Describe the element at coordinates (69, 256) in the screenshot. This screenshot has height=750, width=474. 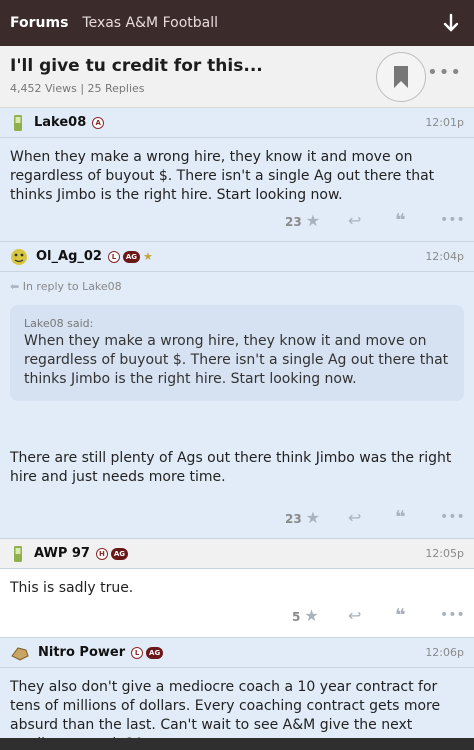
I see `username: Ol_Ag_02` at that location.